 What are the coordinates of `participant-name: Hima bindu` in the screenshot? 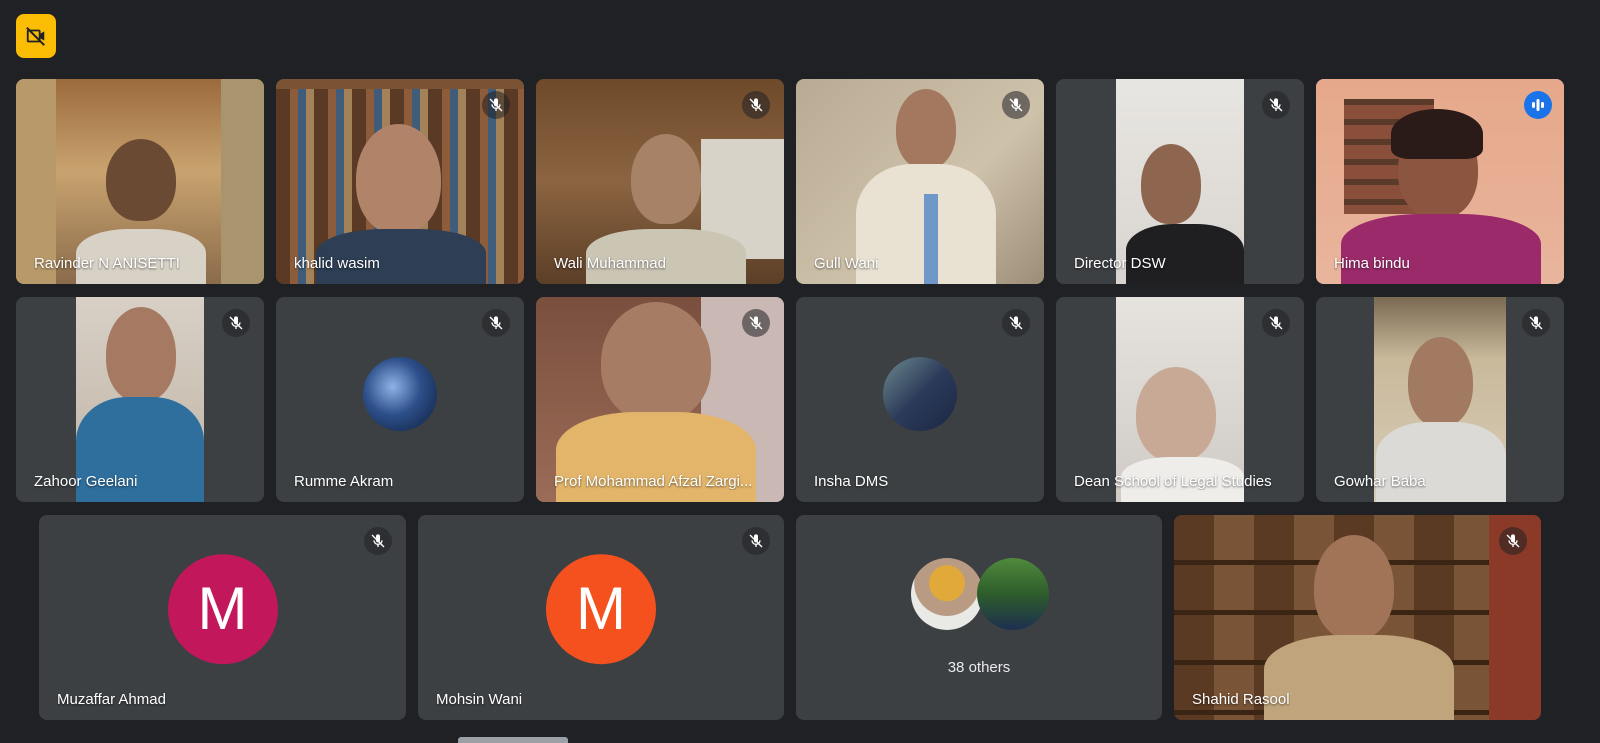 It's located at (1372, 263).